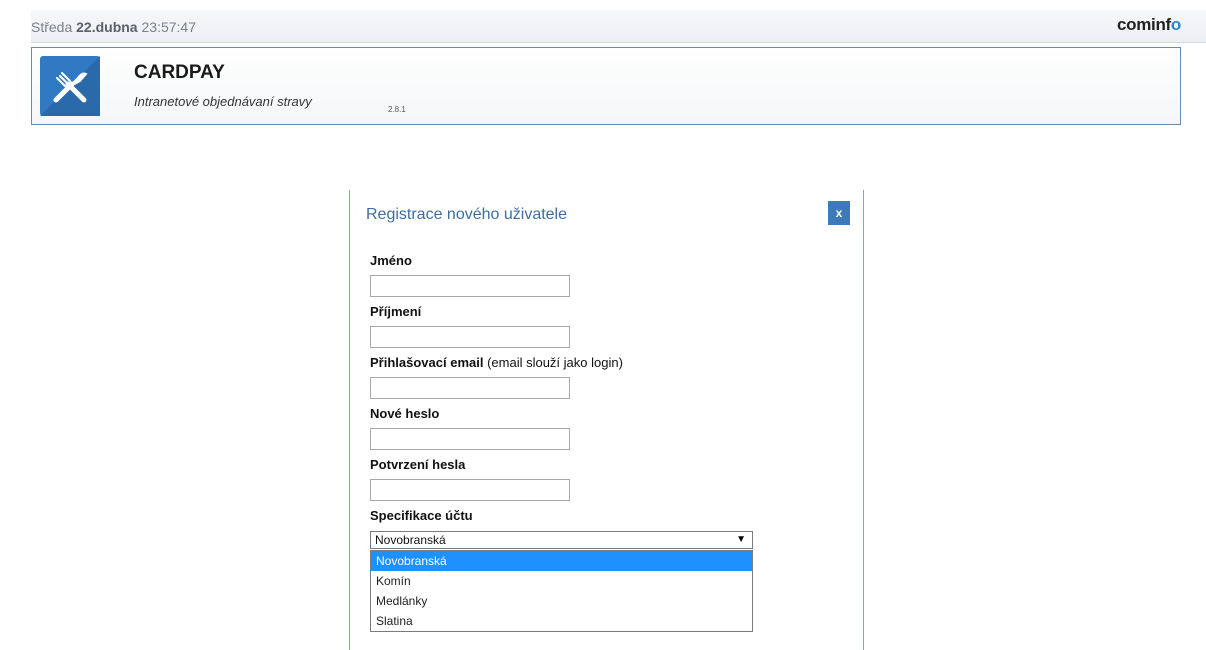 Image resolution: width=1206 pixels, height=650 pixels. What do you see at coordinates (405, 413) in the screenshot?
I see `new-password-label: Nové heslo` at bounding box center [405, 413].